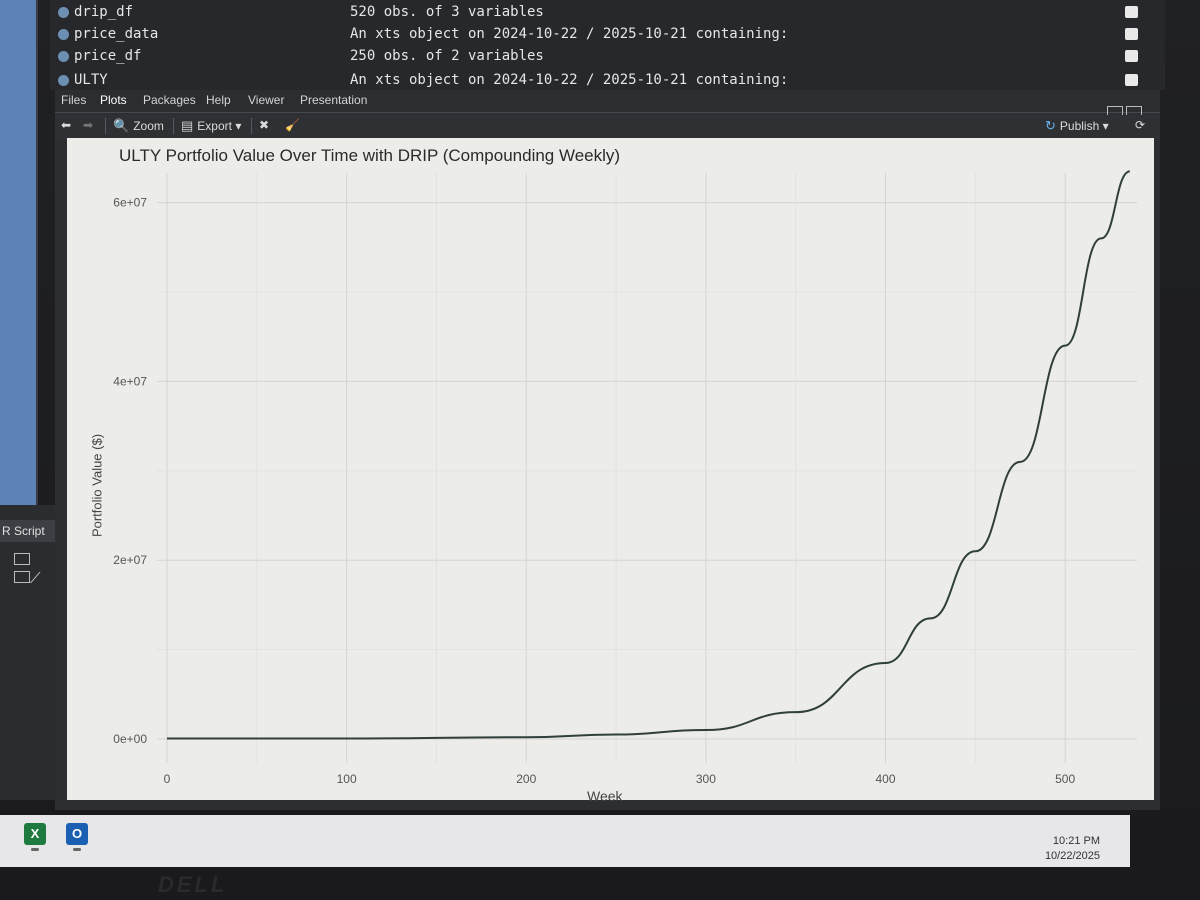 The height and width of the screenshot is (900, 1200). What do you see at coordinates (113, 100) in the screenshot?
I see `tab-plots: Plots` at bounding box center [113, 100].